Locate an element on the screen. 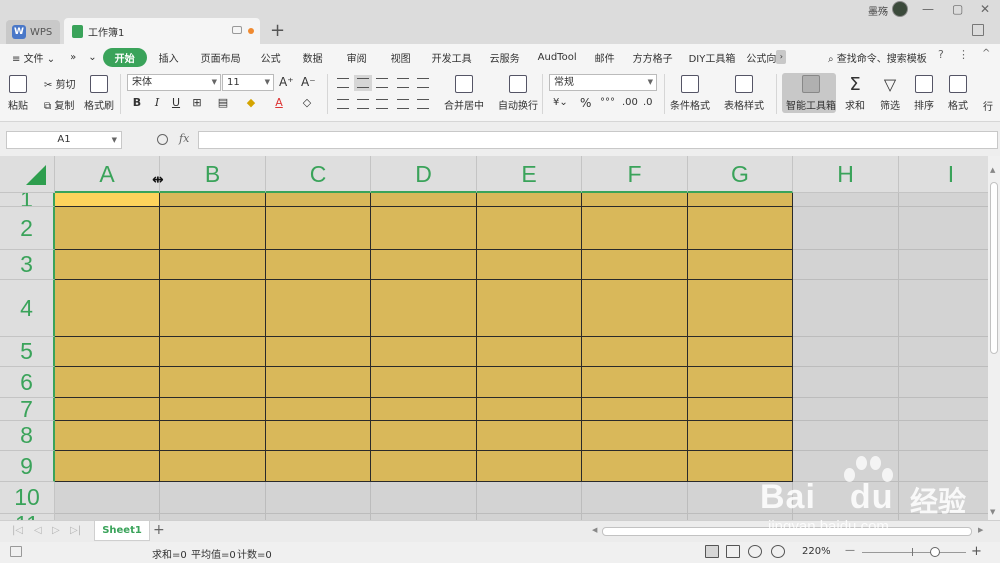  cell-f4 is located at coordinates (635, 308).